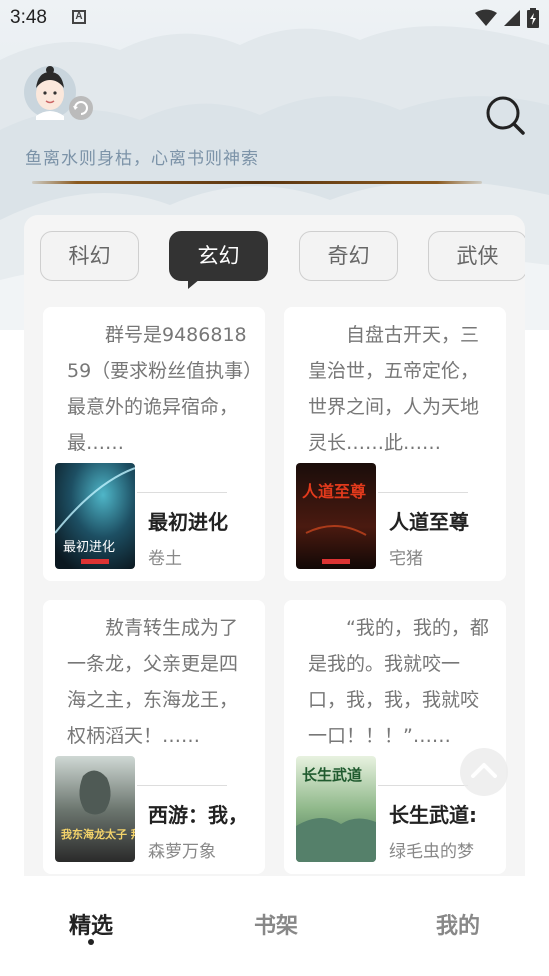  What do you see at coordinates (28, 17) in the screenshot?
I see `status-time: 3:48` at bounding box center [28, 17].